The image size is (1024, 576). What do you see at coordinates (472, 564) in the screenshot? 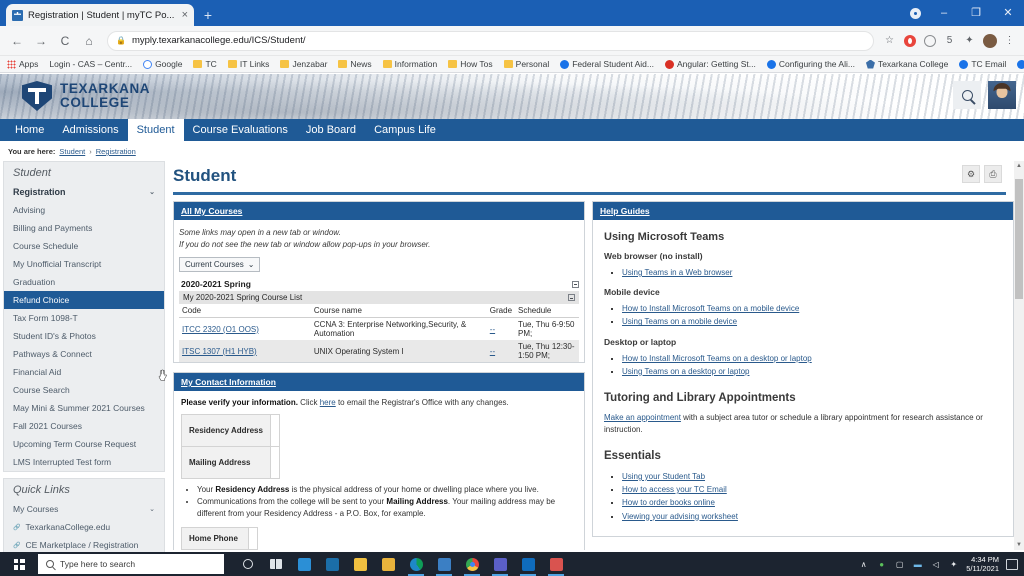
I see `chrome-icon` at bounding box center [472, 564].